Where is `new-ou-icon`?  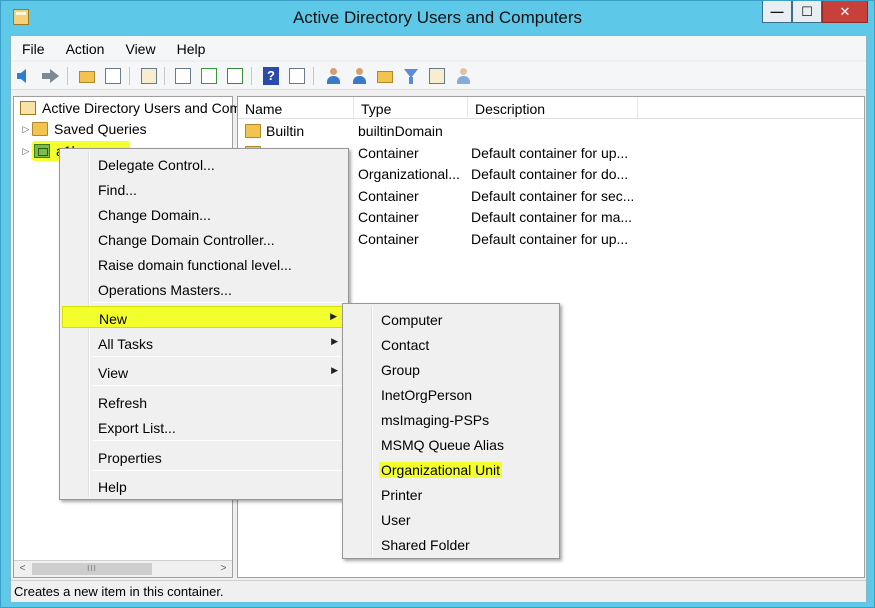
new-ou-icon is located at coordinates (385, 76).